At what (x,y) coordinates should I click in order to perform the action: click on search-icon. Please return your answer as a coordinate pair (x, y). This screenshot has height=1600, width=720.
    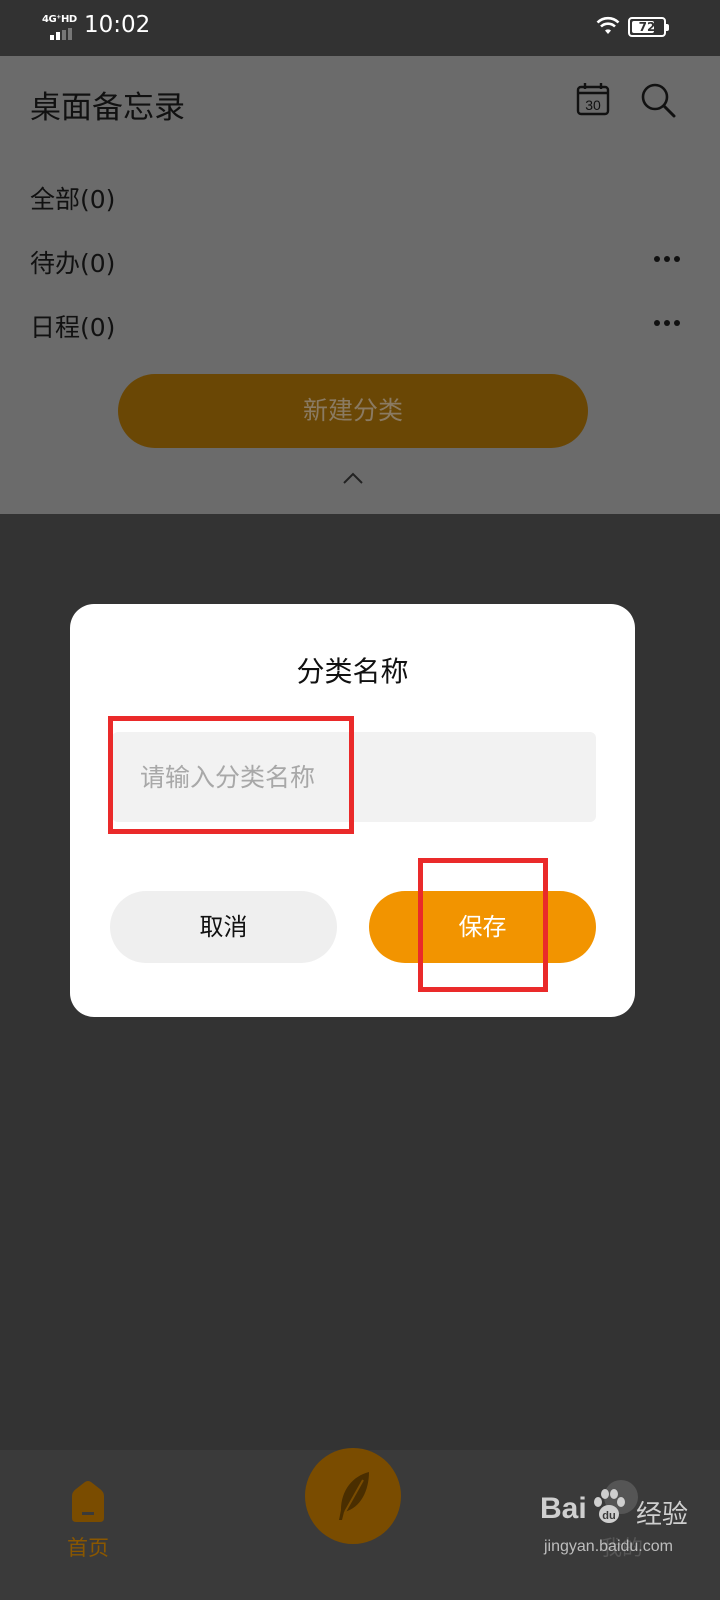
    Looking at the image, I should click on (658, 100).